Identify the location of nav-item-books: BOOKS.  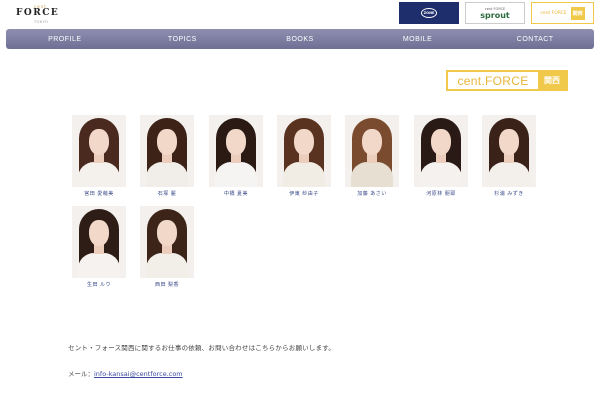
(300, 39).